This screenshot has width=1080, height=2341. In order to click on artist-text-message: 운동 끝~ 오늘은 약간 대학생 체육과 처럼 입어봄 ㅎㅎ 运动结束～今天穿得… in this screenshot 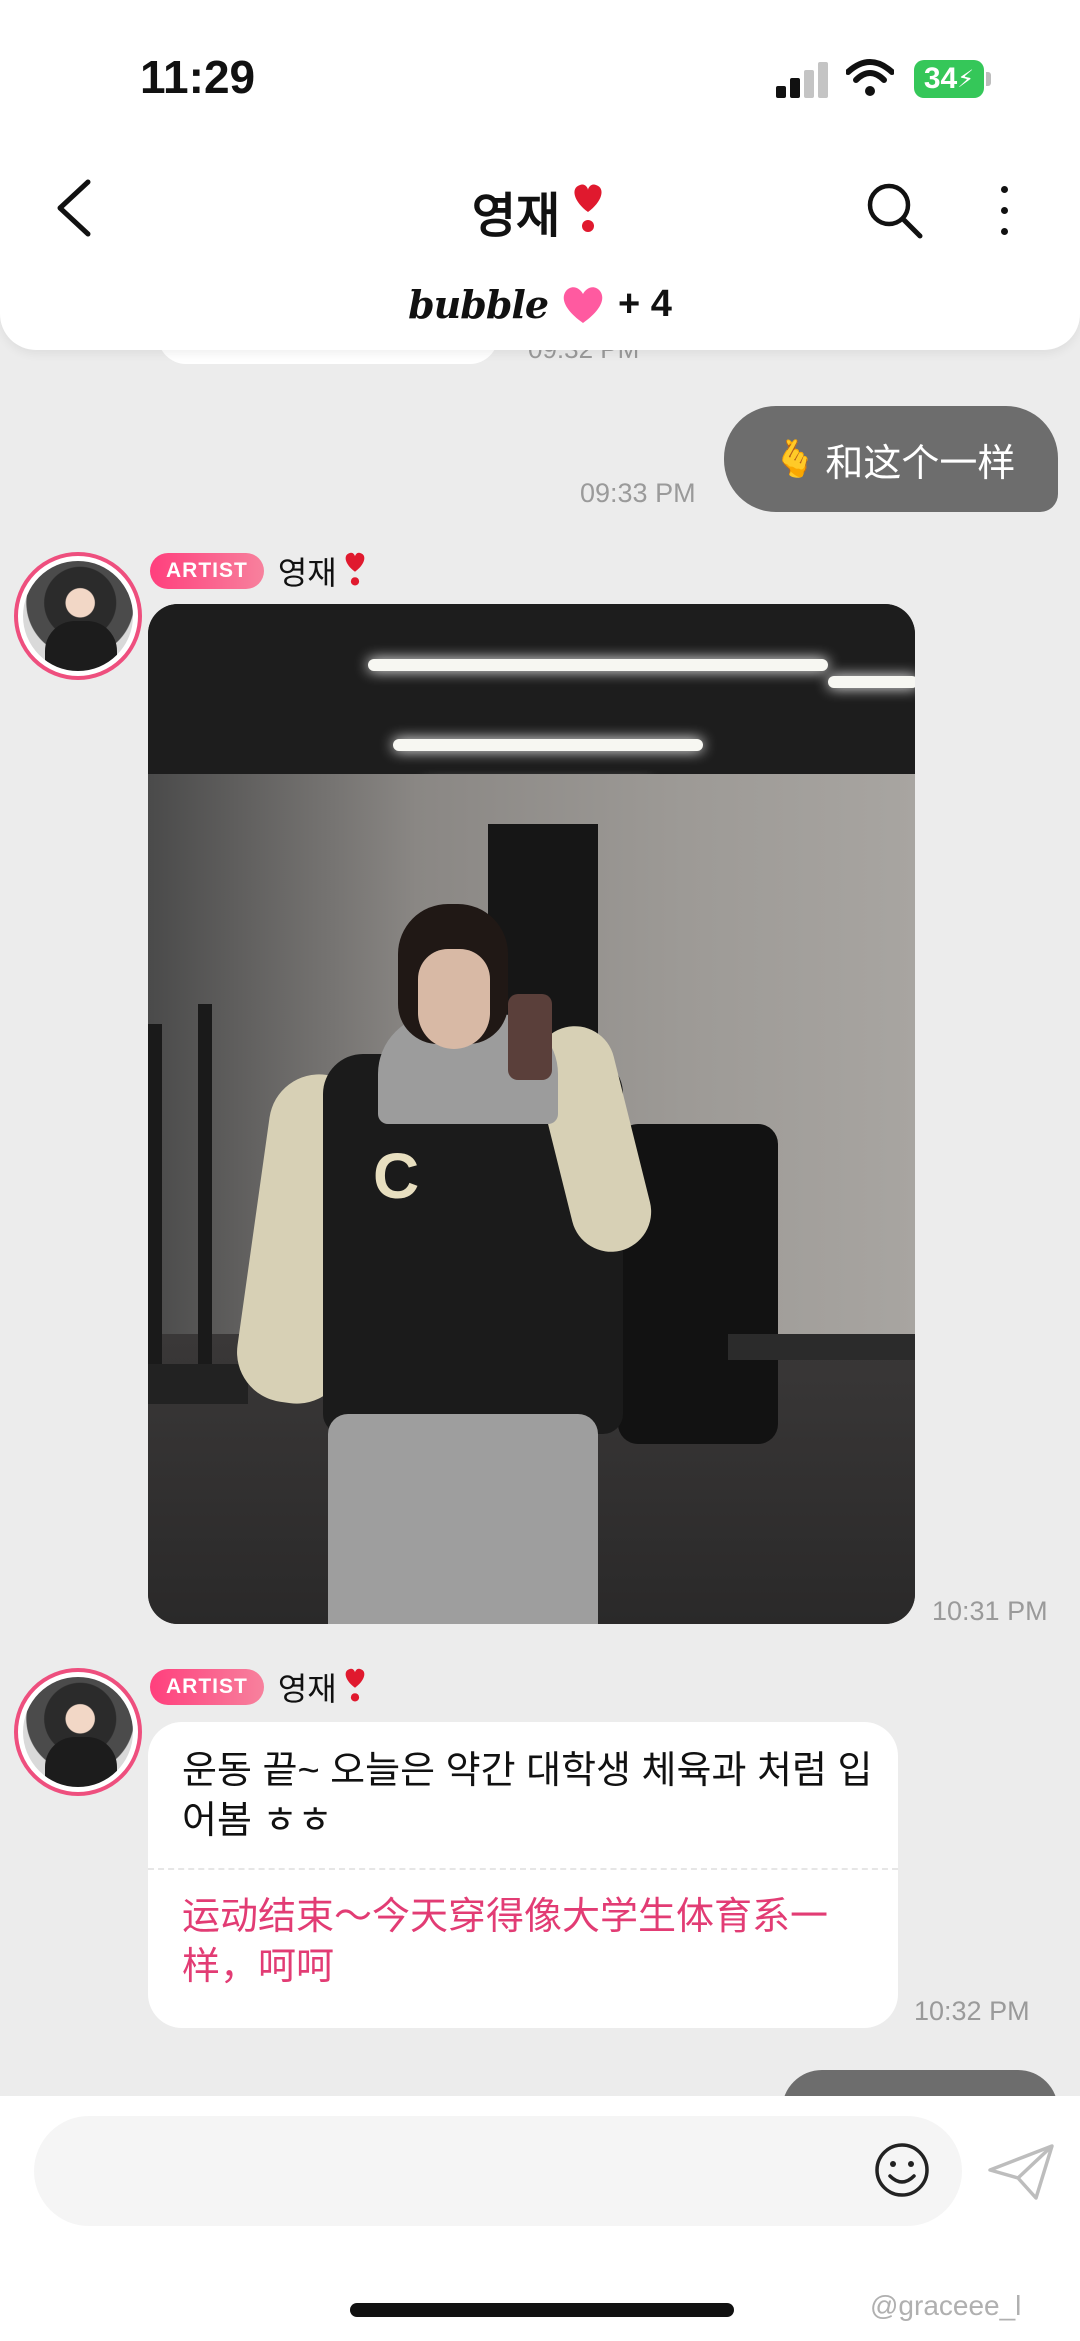, I will do `click(523, 1875)`.